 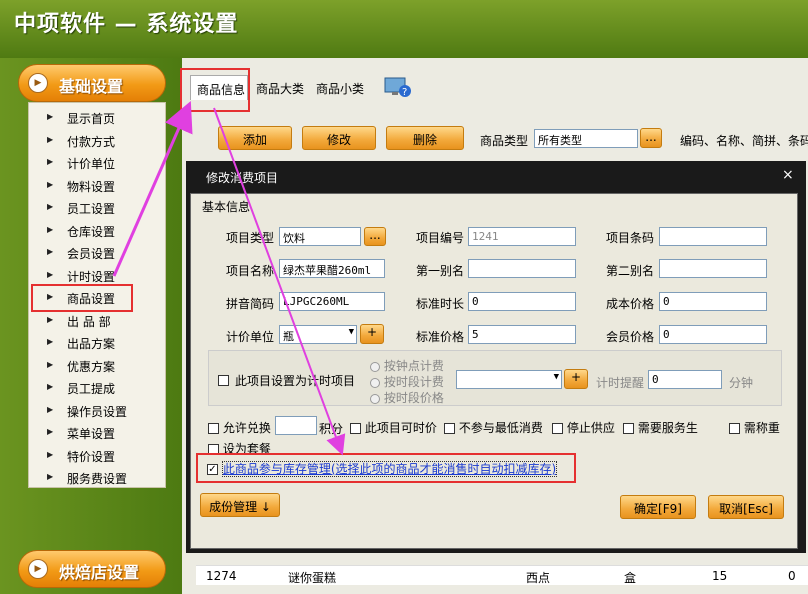 I want to click on arrow-tab-to-stock, so click(x=279, y=281).